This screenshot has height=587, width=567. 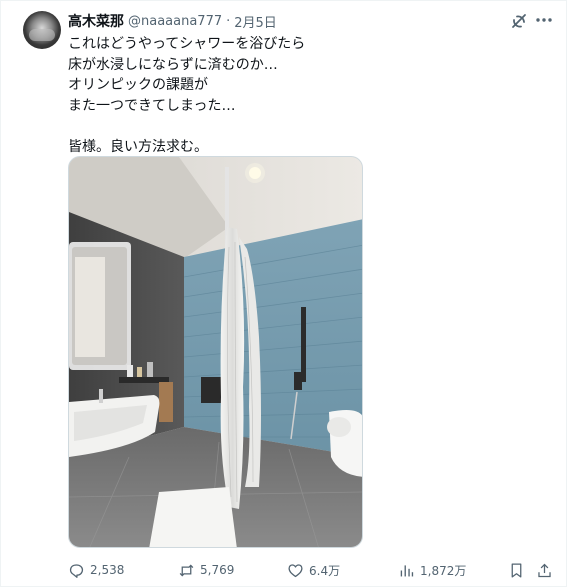 I want to click on bookmark-button, so click(x=516, y=570).